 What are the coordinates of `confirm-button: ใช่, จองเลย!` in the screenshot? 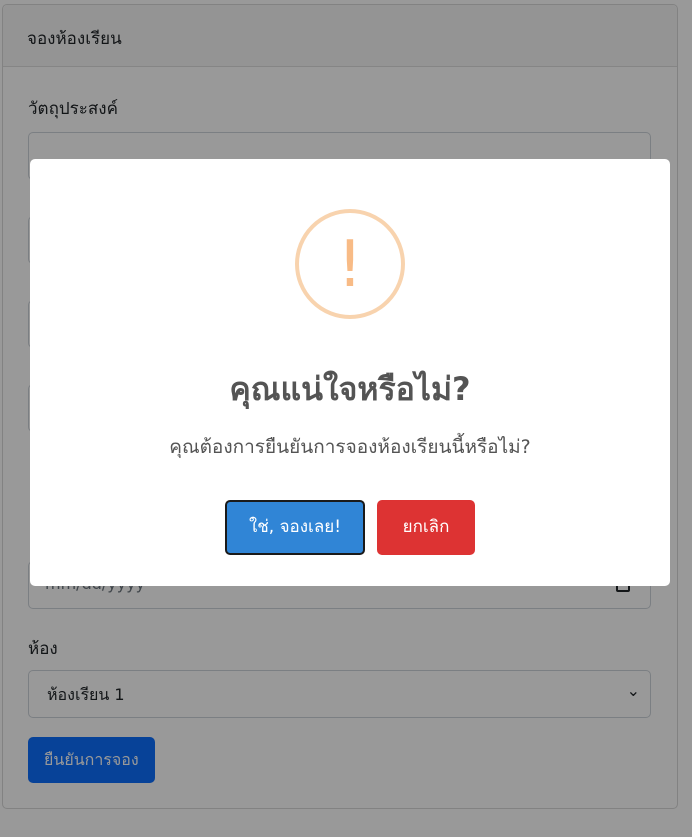 It's located at (295, 527).